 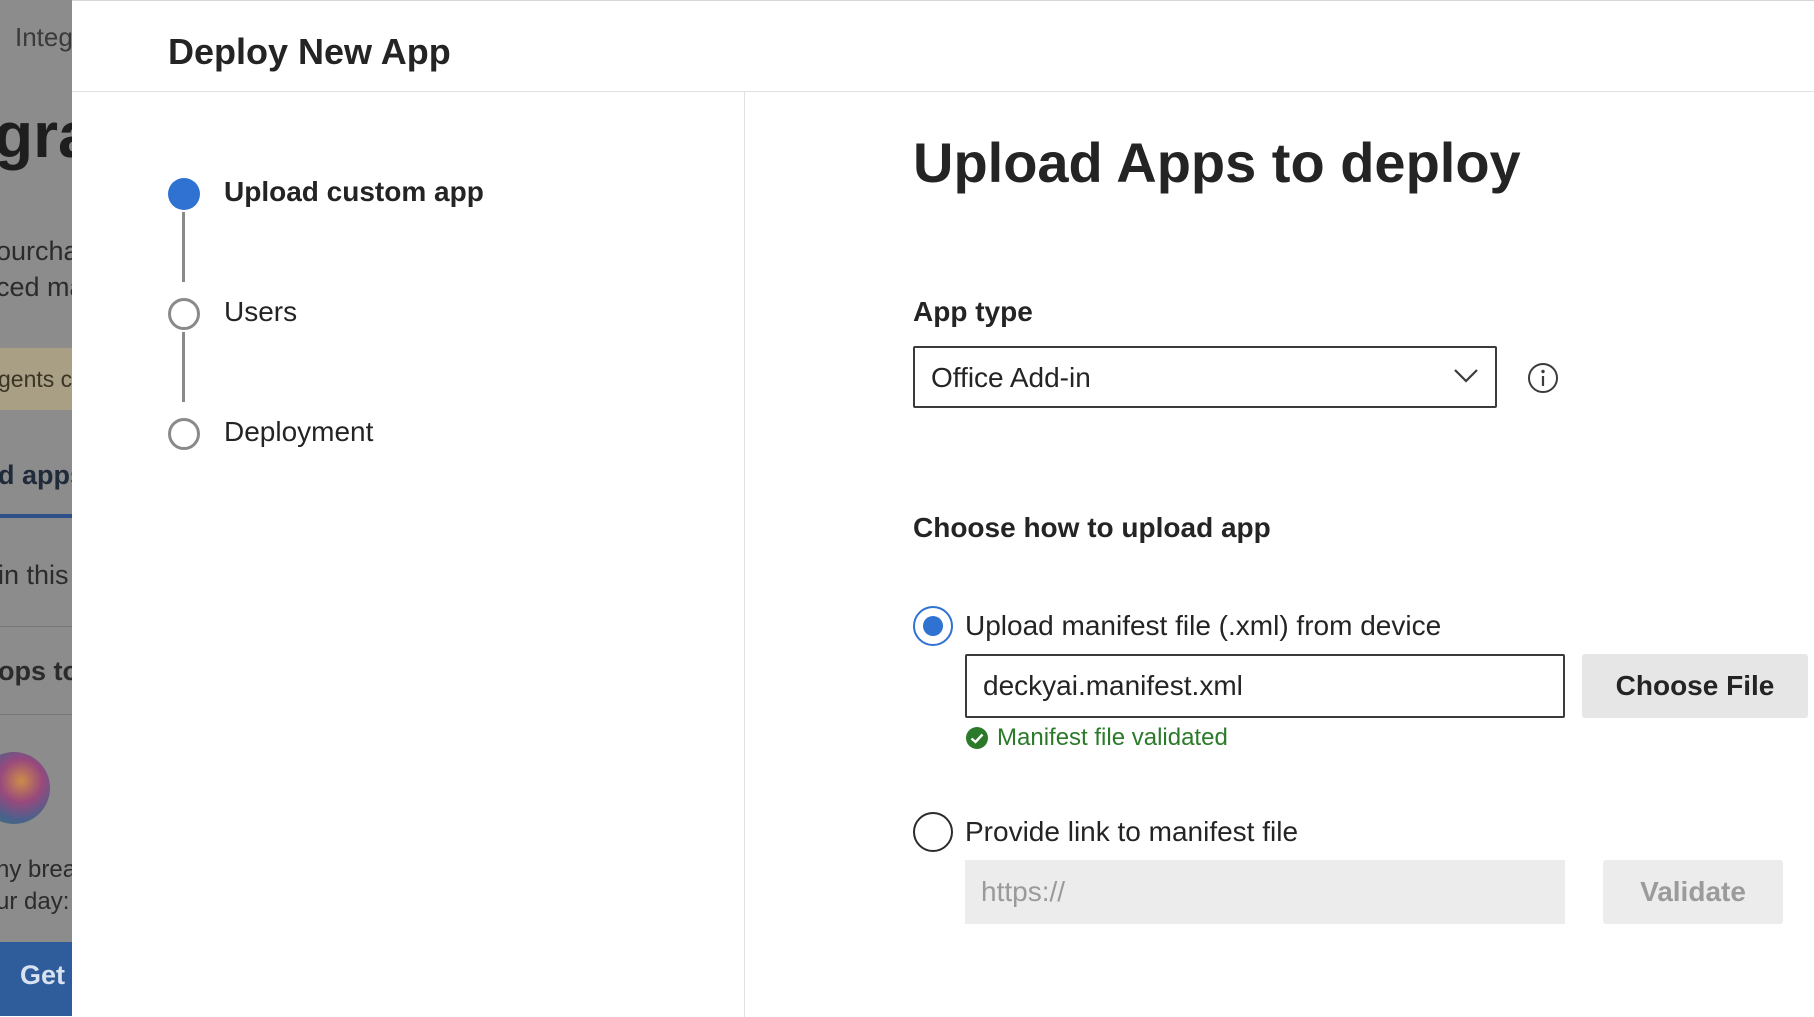 I want to click on bg-tab-apps: d apps, so click(x=36, y=475).